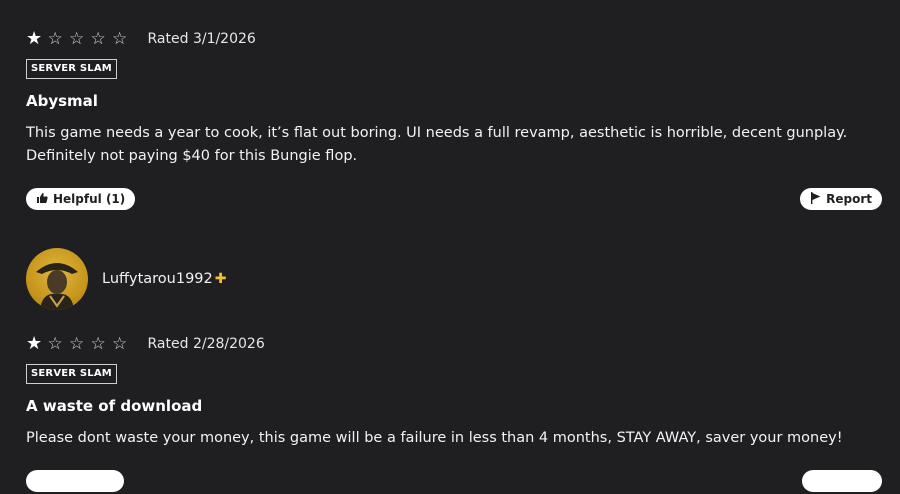  Describe the element at coordinates (157, 279) in the screenshot. I see `username: Luffytarou1992` at that location.